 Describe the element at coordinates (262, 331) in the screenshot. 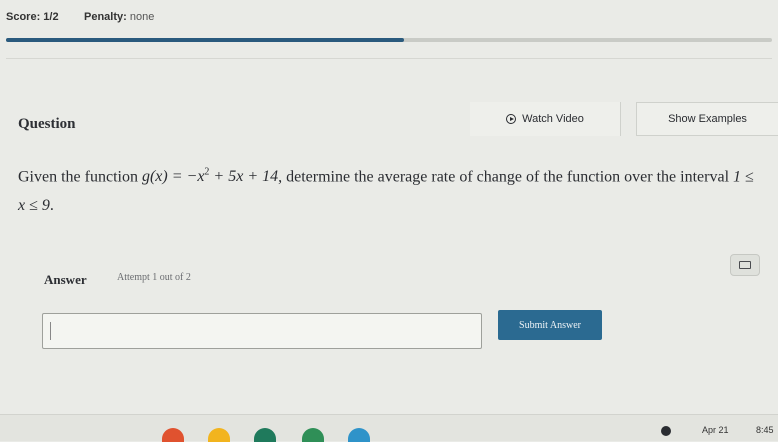

I see `answer-input` at that location.